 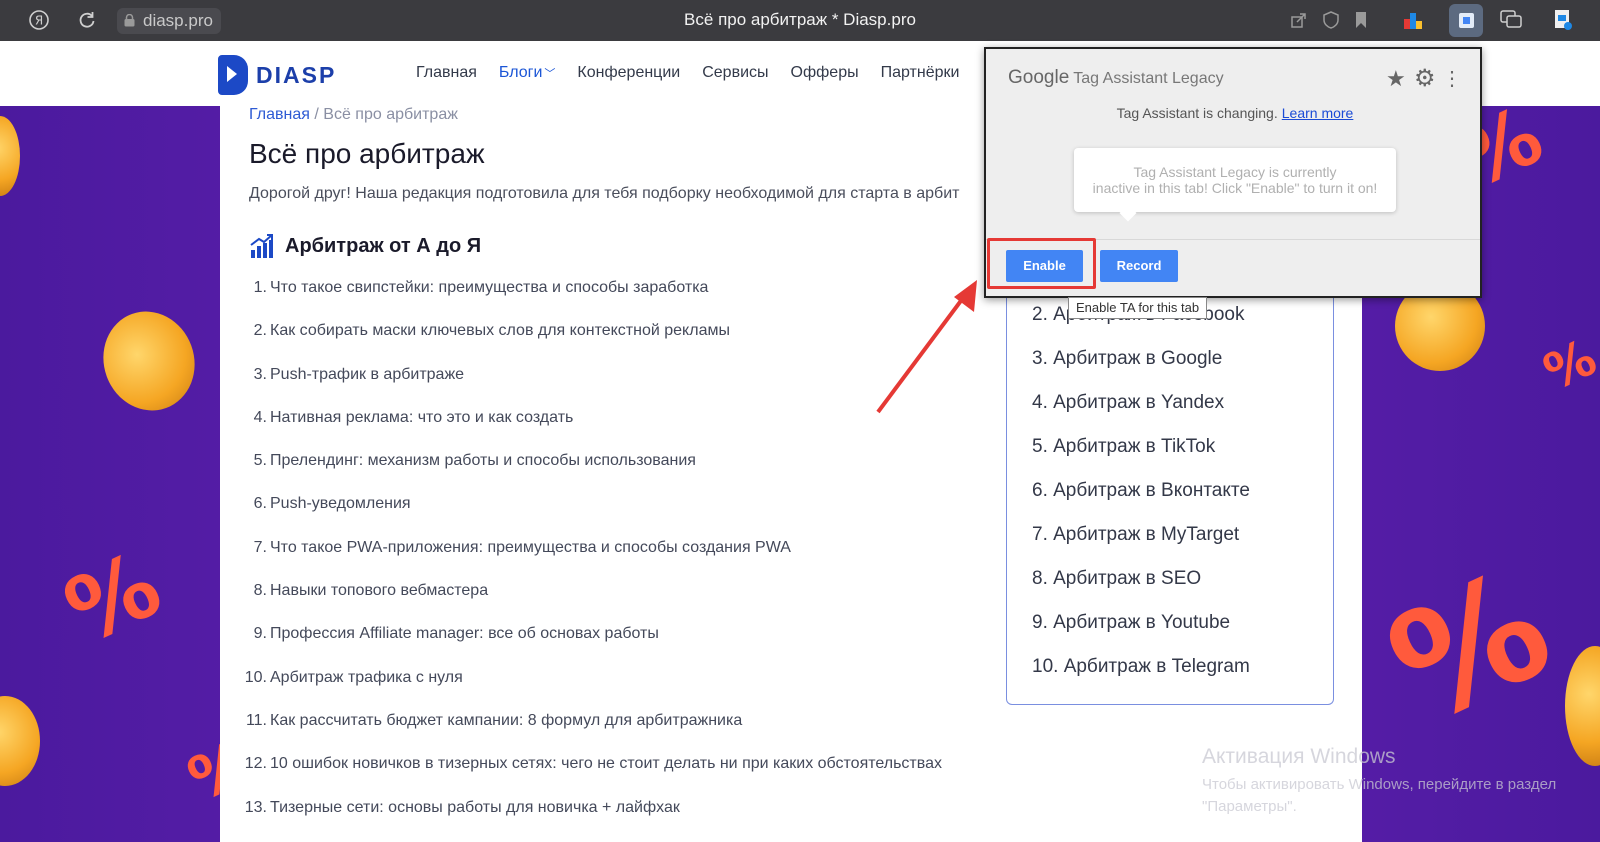 What do you see at coordinates (1235, 113) in the screenshot?
I see `changing-notice: Tag Assistant is changing. Learn more` at bounding box center [1235, 113].